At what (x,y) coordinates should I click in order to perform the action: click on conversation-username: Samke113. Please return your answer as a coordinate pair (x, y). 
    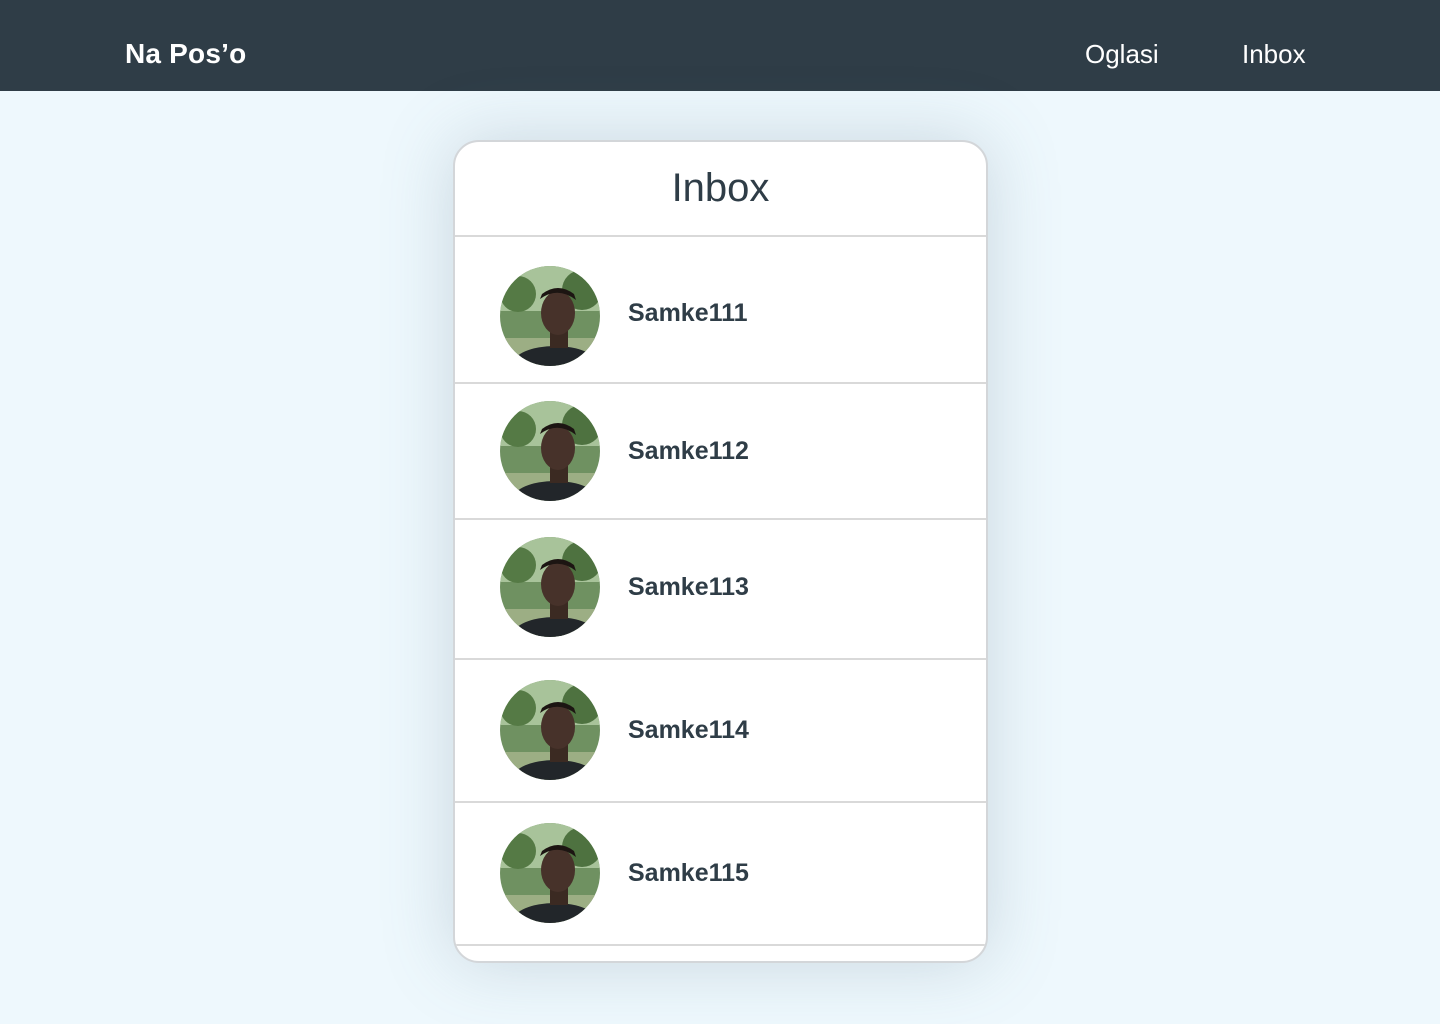
    Looking at the image, I should click on (688, 587).